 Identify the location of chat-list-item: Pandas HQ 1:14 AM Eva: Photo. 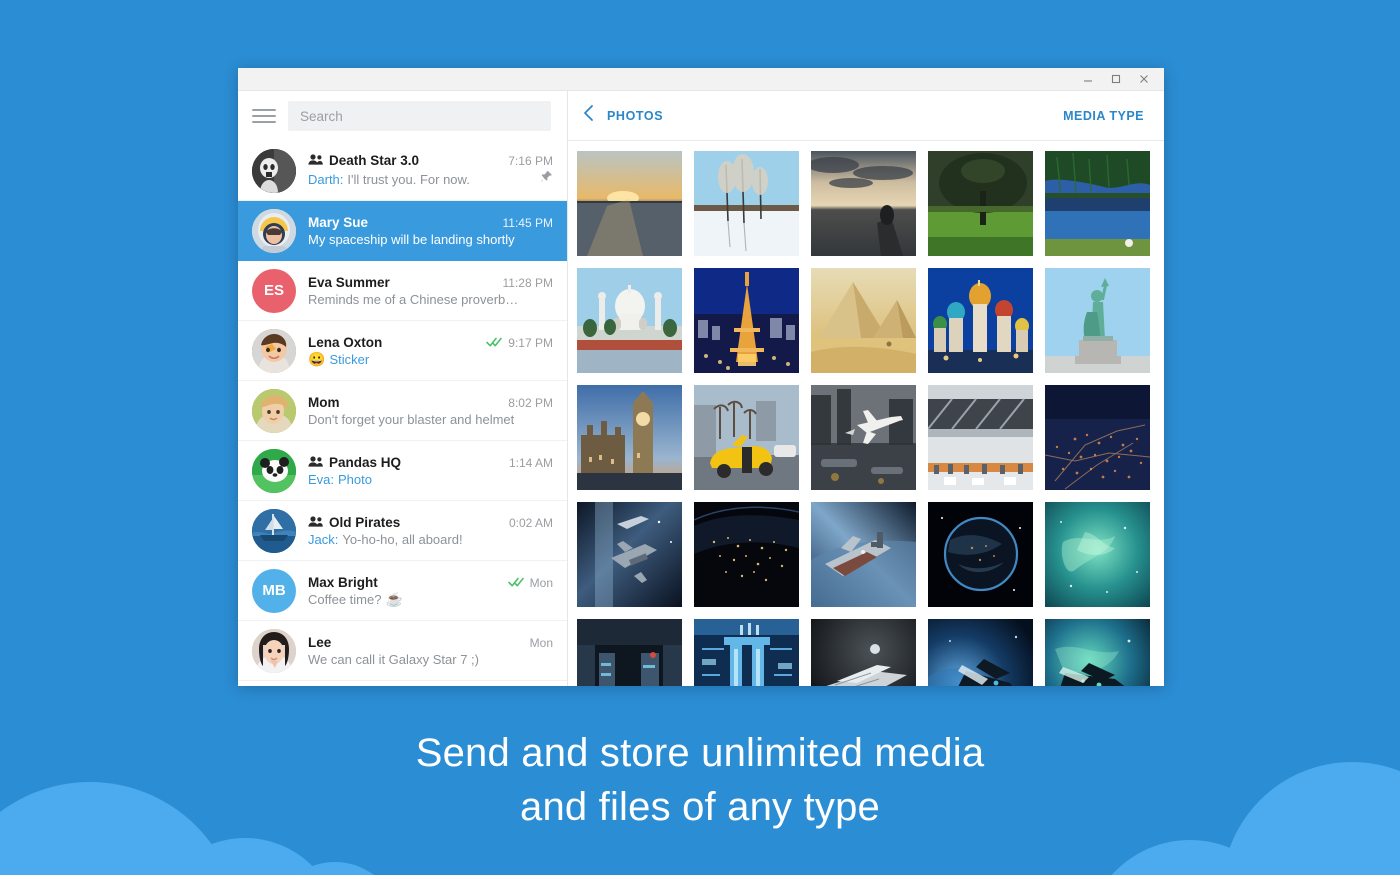
(402, 471).